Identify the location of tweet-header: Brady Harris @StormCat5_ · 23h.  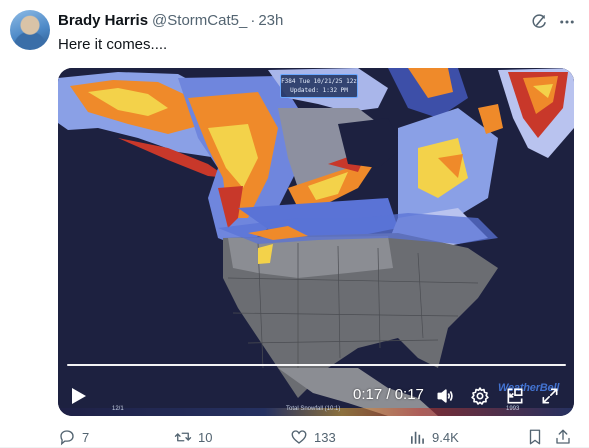
(170, 22).